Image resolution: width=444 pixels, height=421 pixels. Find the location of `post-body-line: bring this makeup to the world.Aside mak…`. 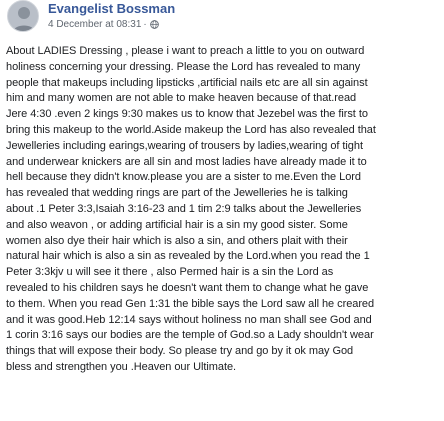

post-body-line: bring this makeup to the world.Aside mak… is located at coordinates (191, 129).